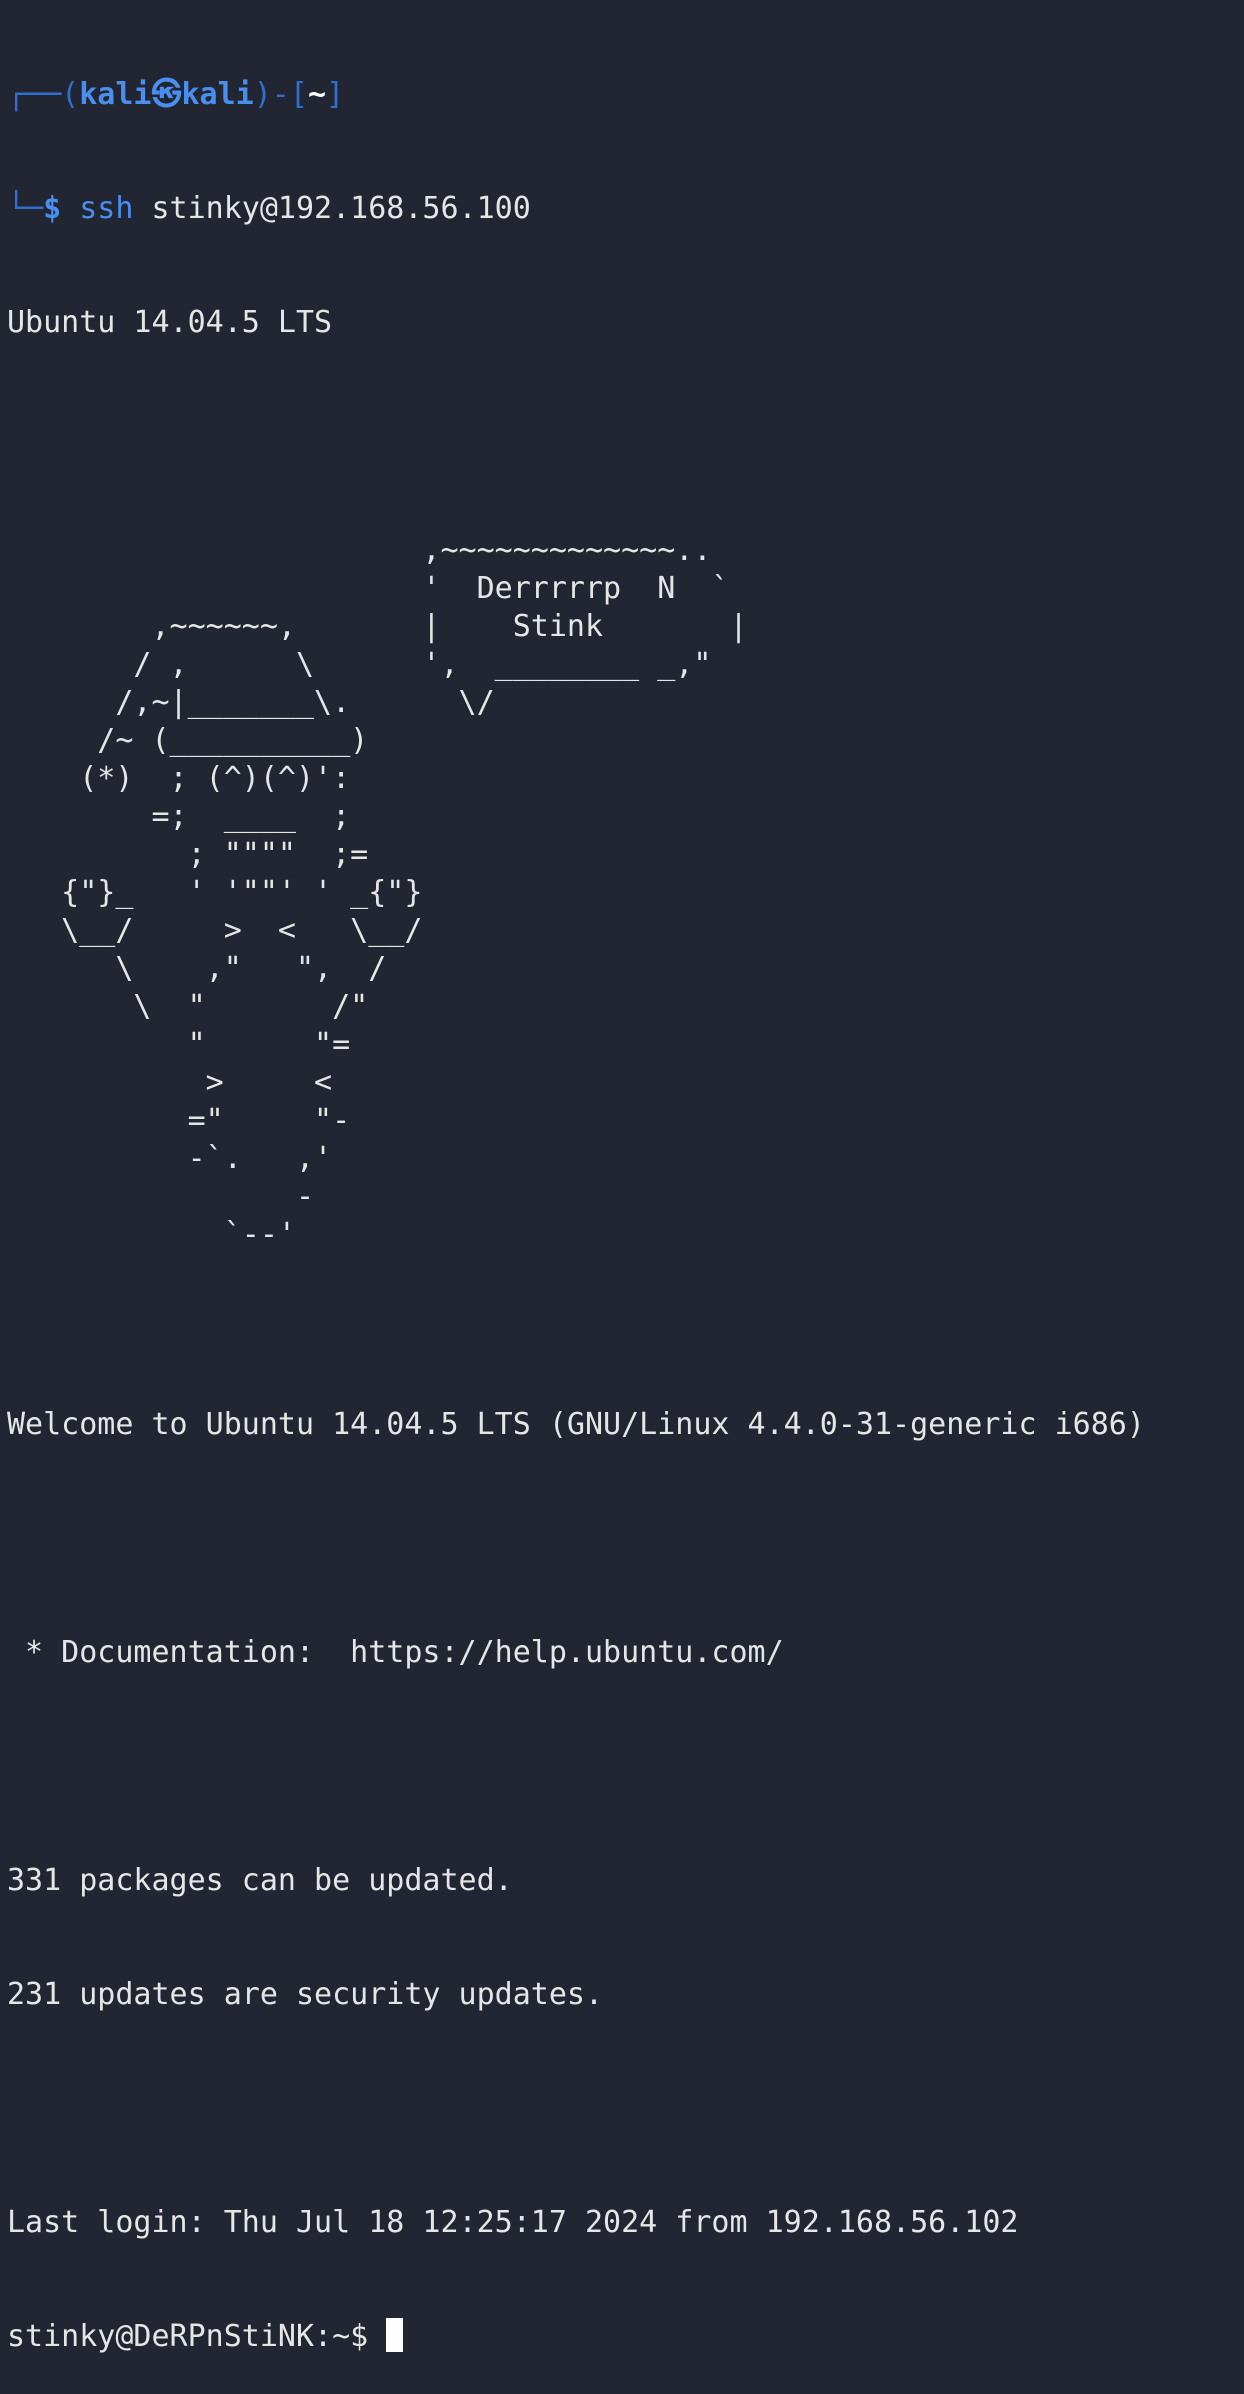 The image size is (1244, 2394). Describe the element at coordinates (316, 94) in the screenshot. I see `prompt-cwd: ~` at that location.